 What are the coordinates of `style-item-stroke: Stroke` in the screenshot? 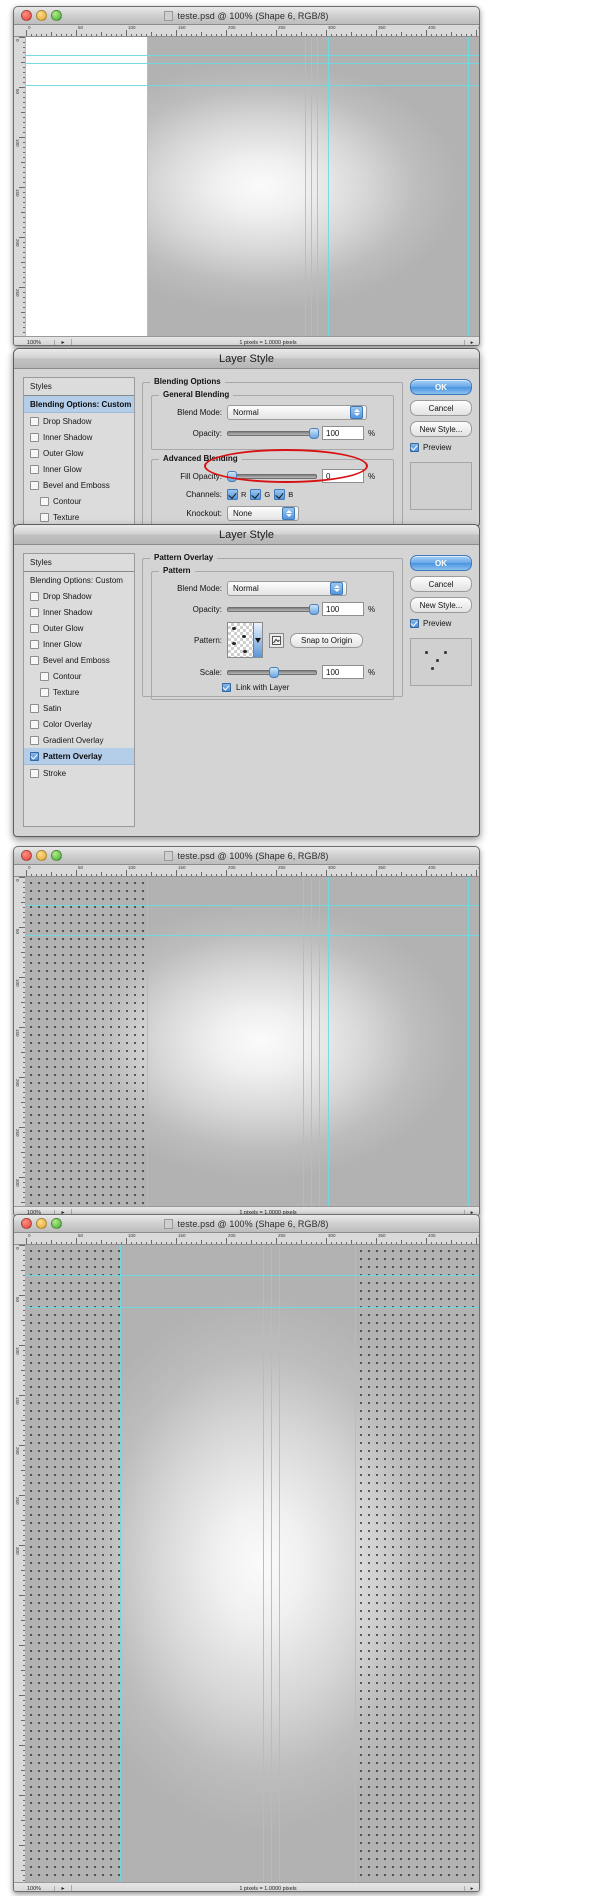 It's located at (79, 773).